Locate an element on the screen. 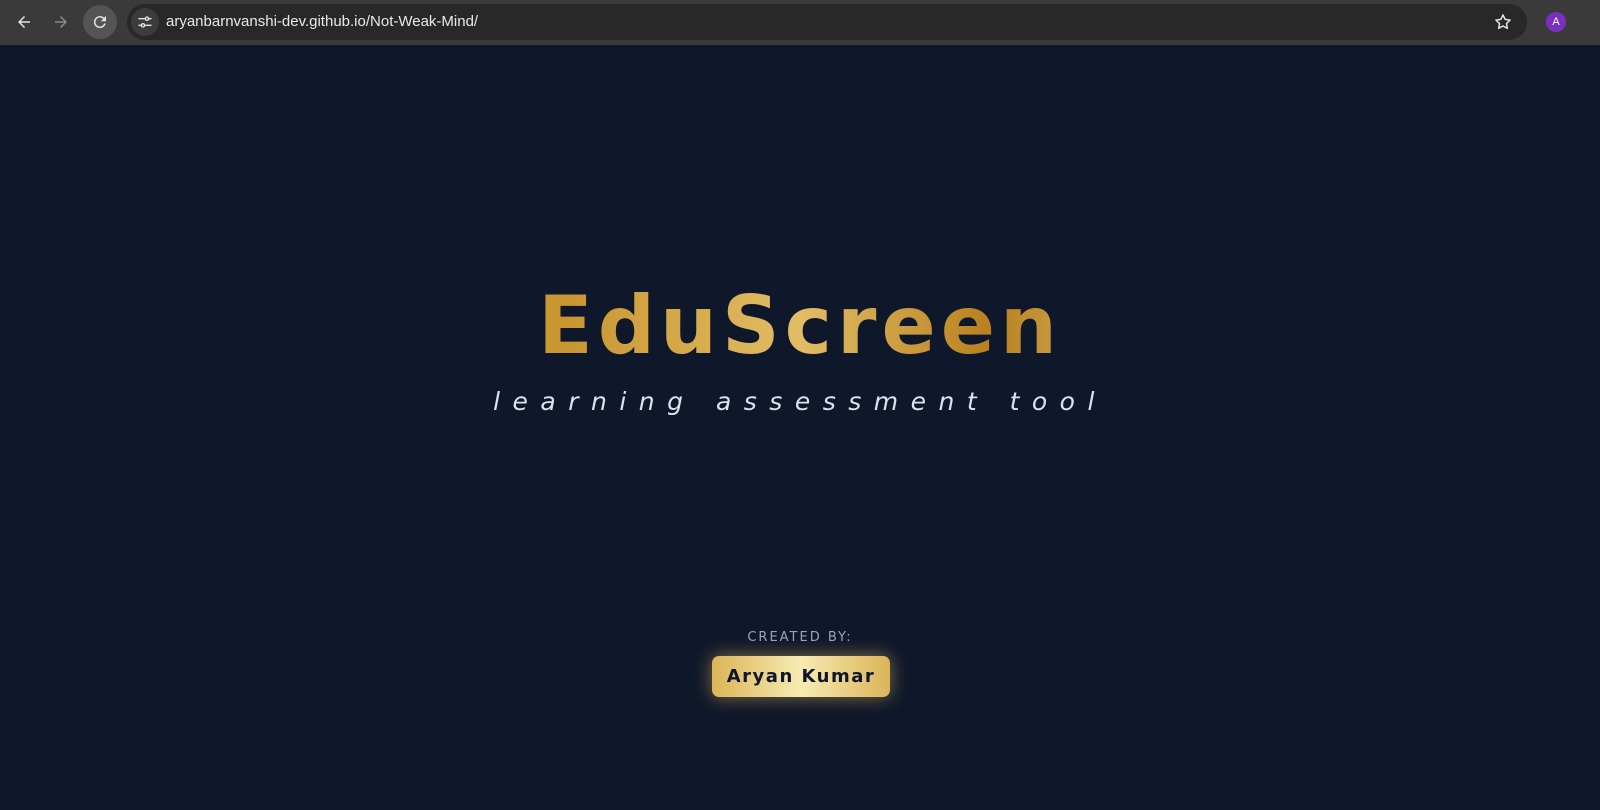 The height and width of the screenshot is (810, 1600). profile-avatar: A is located at coordinates (1556, 22).